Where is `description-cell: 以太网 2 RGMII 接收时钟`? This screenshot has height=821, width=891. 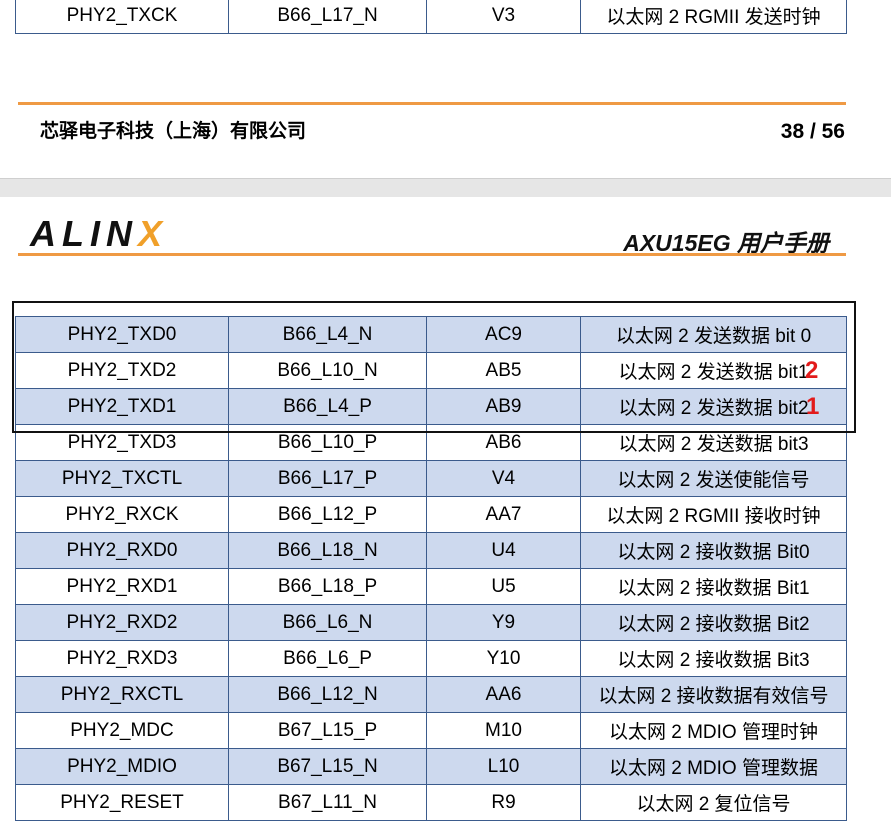 description-cell: 以太网 2 RGMII 接收时钟 is located at coordinates (713, 514).